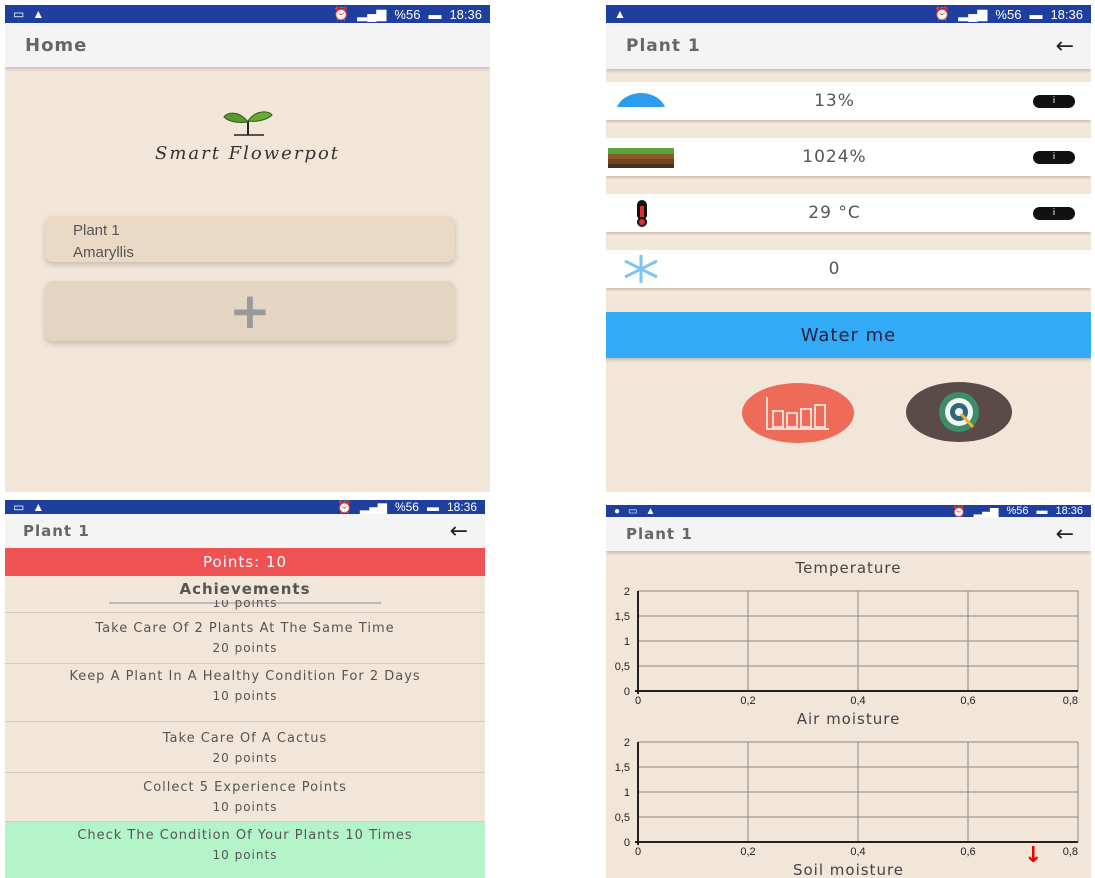 The image size is (1095, 878). Describe the element at coordinates (848, 269) in the screenshot. I see `frost-row: 0` at that location.